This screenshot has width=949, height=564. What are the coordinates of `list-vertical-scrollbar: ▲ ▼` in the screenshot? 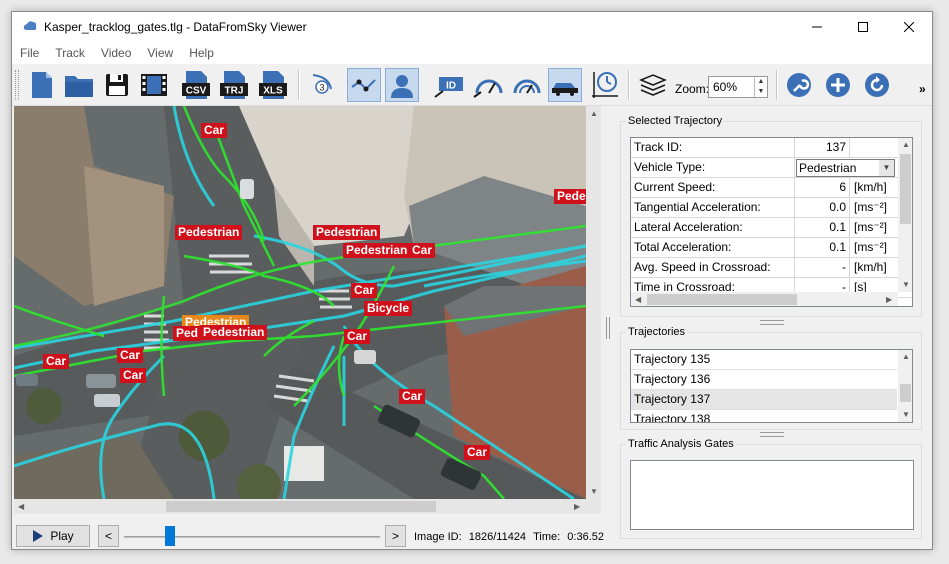 It's located at (905, 386).